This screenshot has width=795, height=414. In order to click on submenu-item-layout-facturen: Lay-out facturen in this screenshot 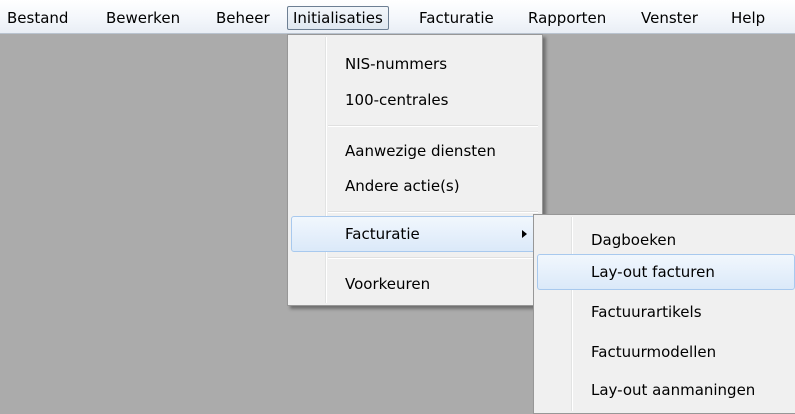, I will do `click(653, 272)`.